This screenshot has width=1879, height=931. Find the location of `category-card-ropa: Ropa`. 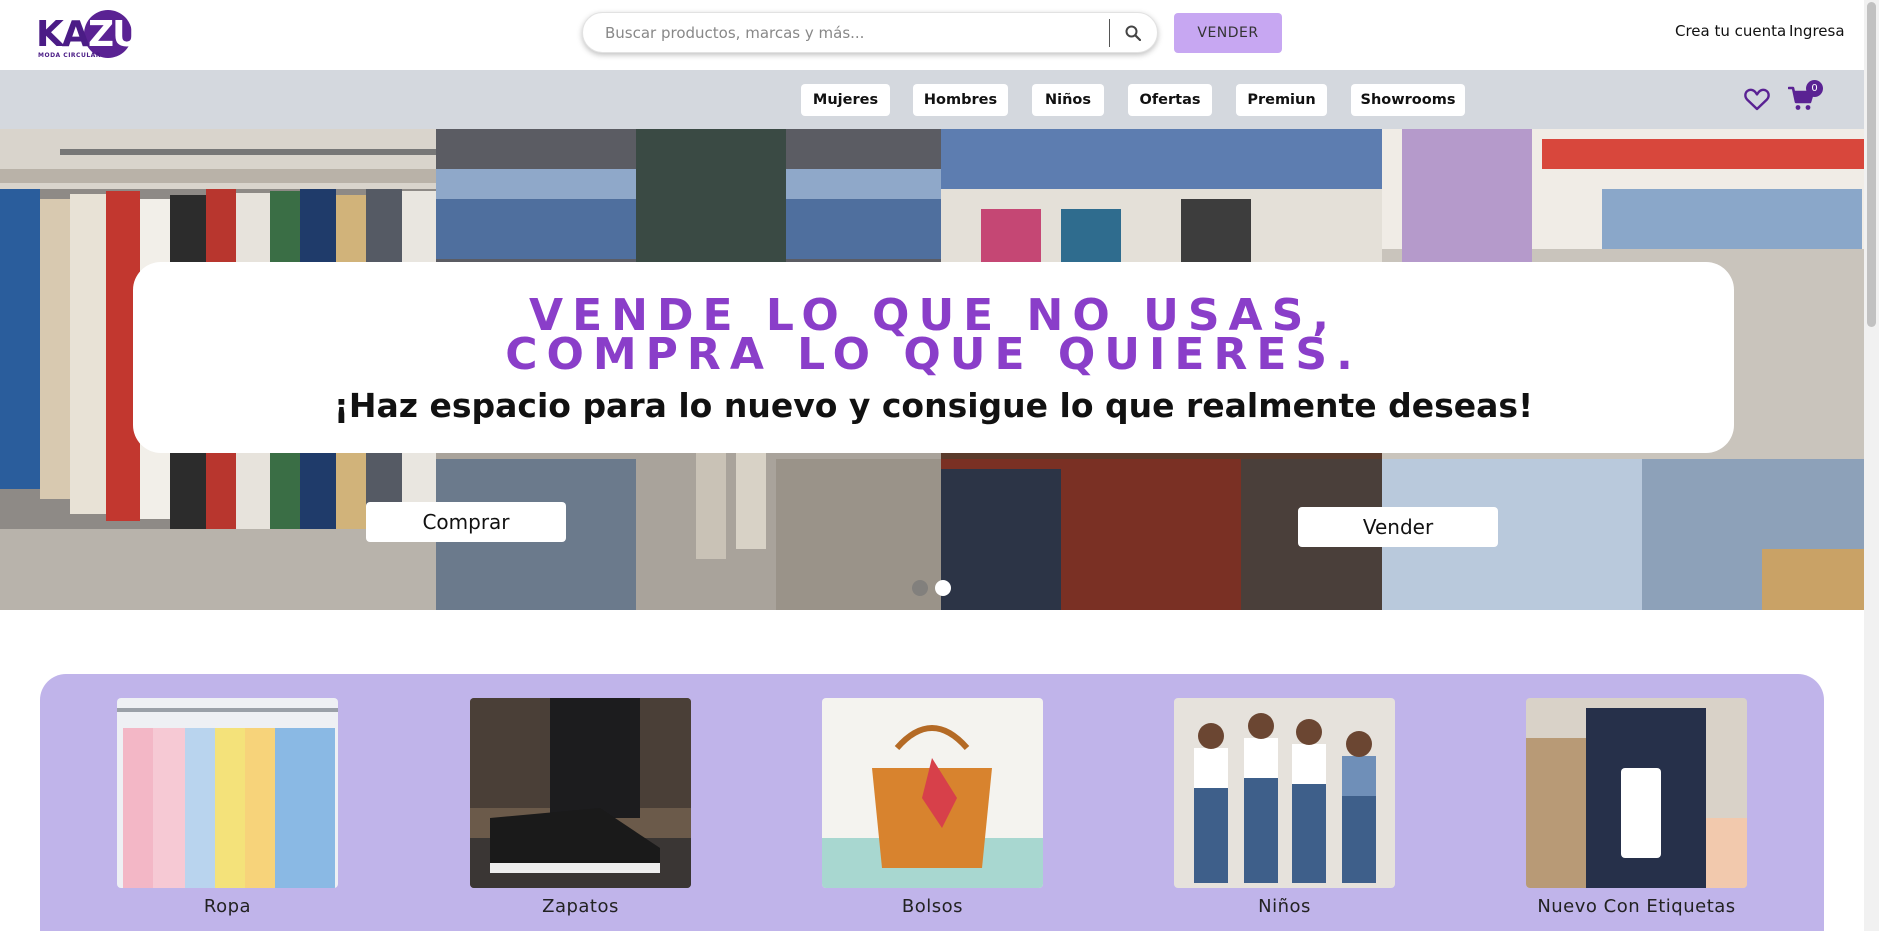

category-card-ropa: Ropa is located at coordinates (227, 807).